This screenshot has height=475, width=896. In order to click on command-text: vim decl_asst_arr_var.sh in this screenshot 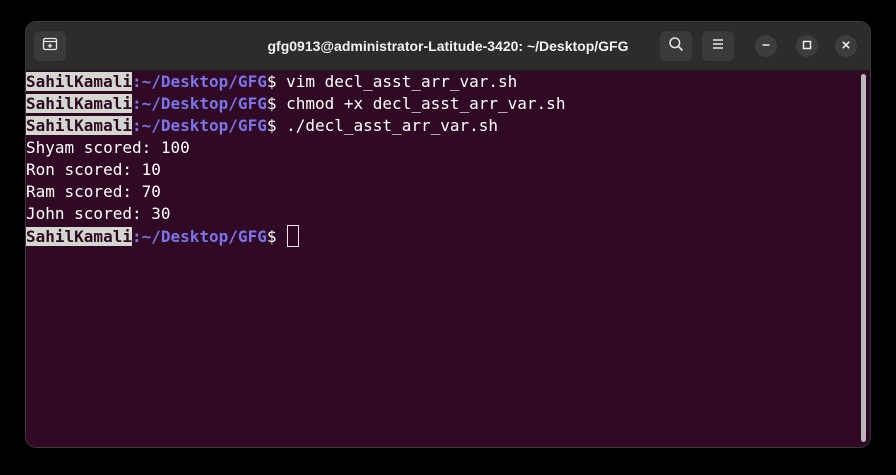, I will do `click(402, 81)`.